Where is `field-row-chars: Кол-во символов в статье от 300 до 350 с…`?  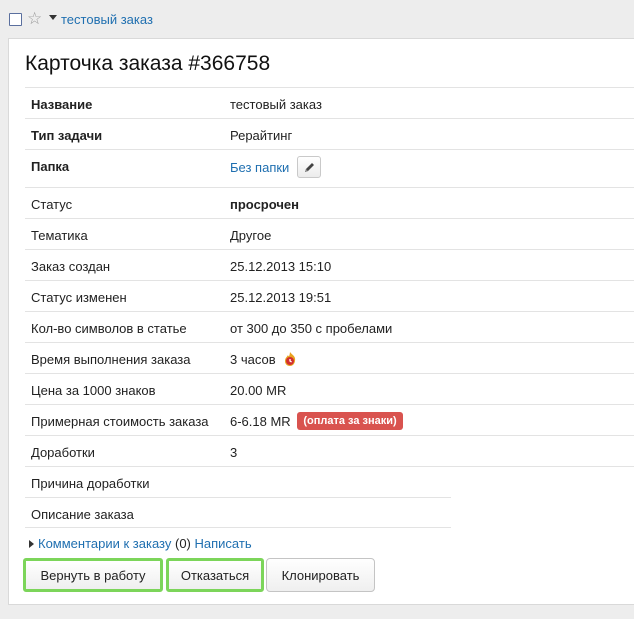
field-row-chars: Кол-во символов в статье от 300 до 350 с… is located at coordinates (329, 326).